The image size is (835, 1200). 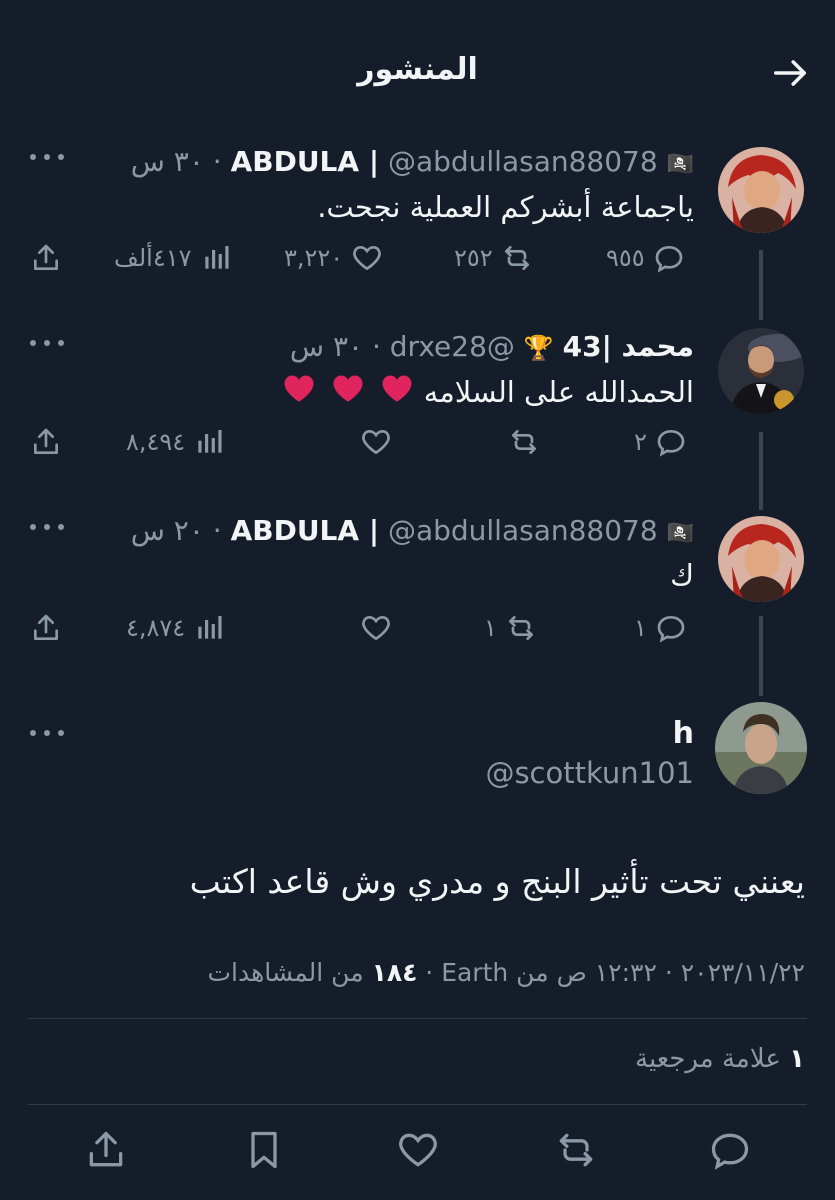 What do you see at coordinates (743, 972) in the screenshot?
I see `tweet-date: ٢٠٢٣/١١/٢٢` at bounding box center [743, 972].